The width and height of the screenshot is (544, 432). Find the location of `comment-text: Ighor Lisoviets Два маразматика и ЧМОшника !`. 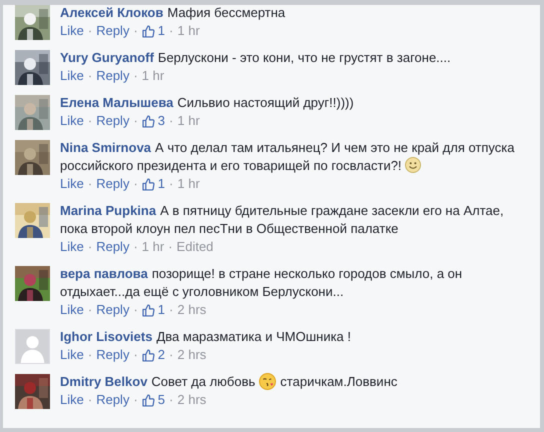

comment-text: Ighor Lisoviets Два маразматика и ЧМОшника ! is located at coordinates (206, 337).